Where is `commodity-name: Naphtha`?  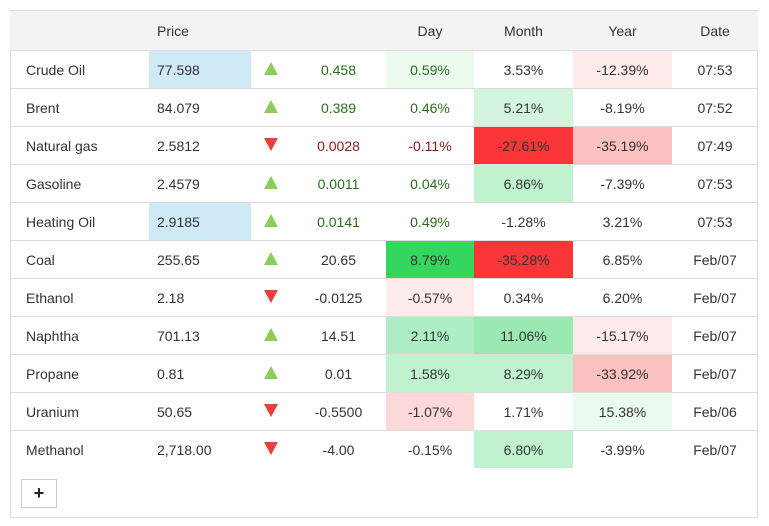
commodity-name: Naphtha is located at coordinates (79, 335).